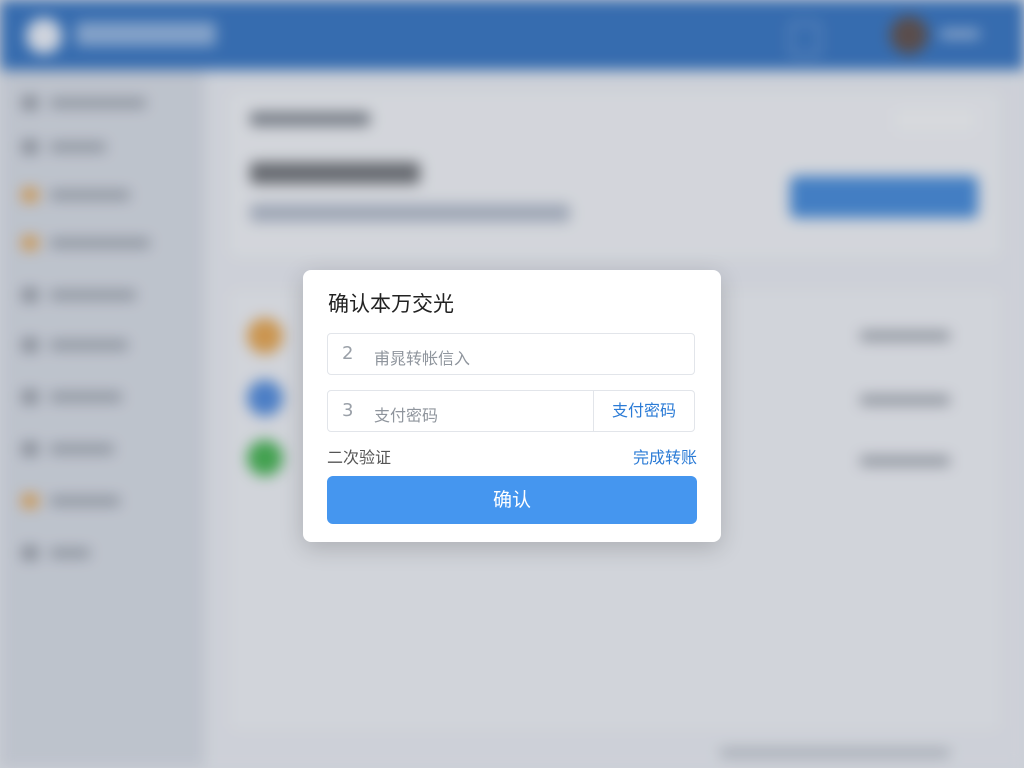 This screenshot has height=768, width=1024. I want to click on payment-password-button: 支付密码, so click(643, 411).